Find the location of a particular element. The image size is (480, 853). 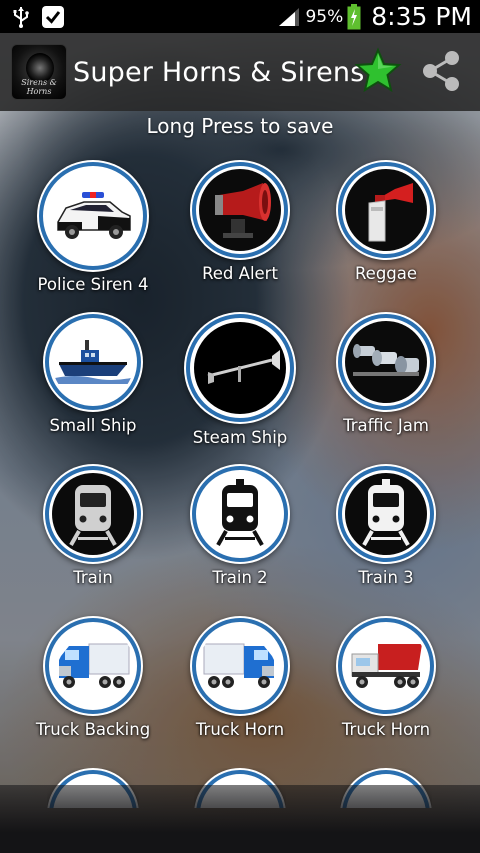

alarm-horn-icon is located at coordinates (243, 210).